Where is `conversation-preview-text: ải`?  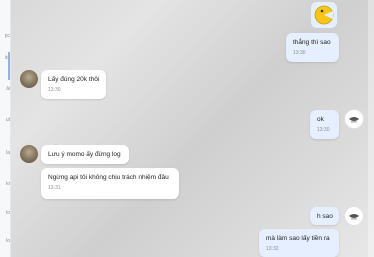
conversation-preview-text: ải is located at coordinates (8, 89).